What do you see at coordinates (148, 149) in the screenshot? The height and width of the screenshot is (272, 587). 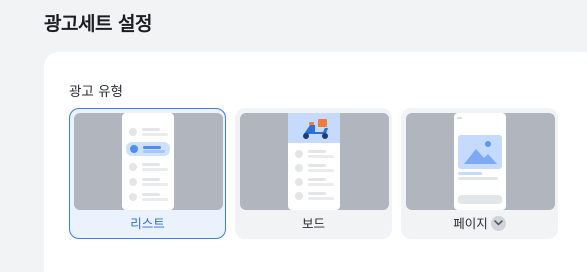 I see `list-row-highlighted` at bounding box center [148, 149].